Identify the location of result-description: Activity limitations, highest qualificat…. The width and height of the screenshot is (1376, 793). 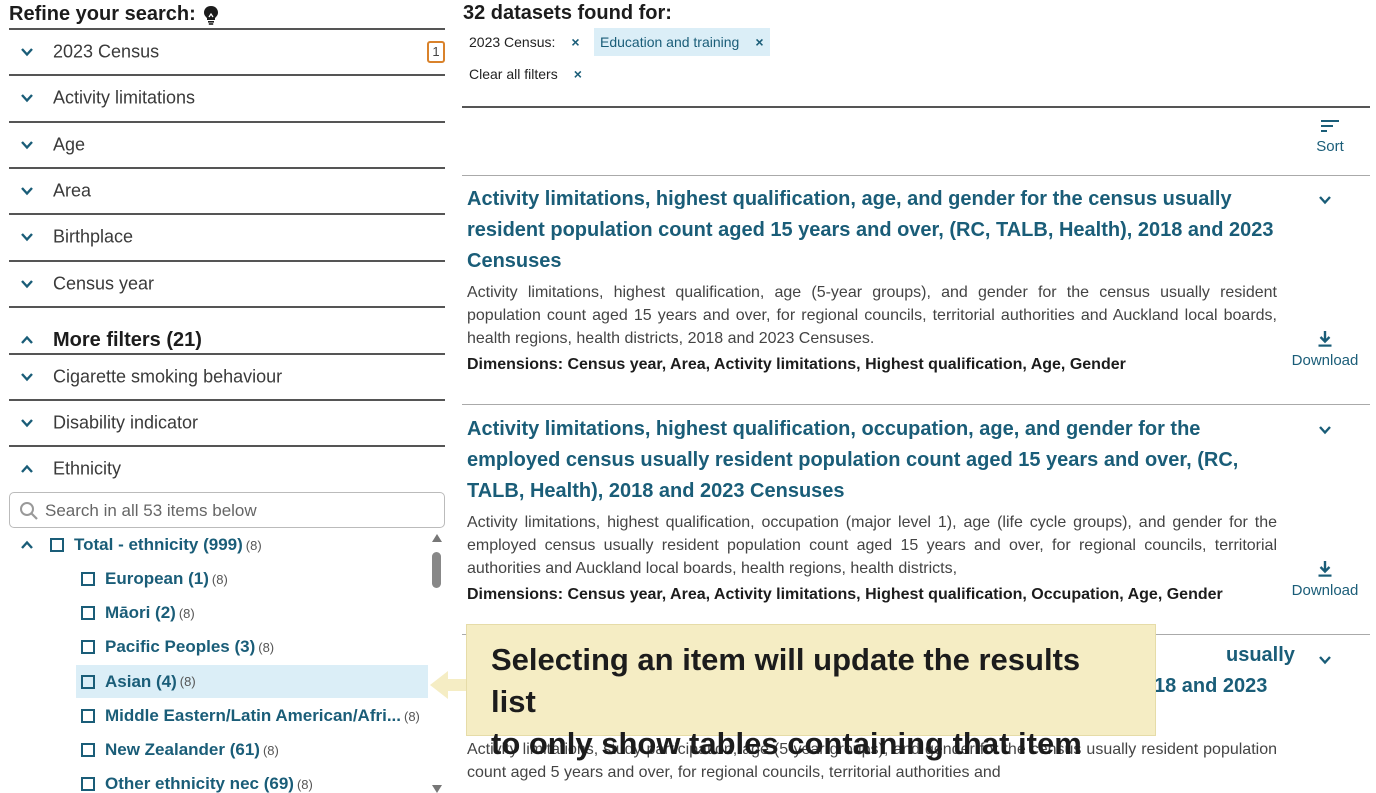
(872, 315).